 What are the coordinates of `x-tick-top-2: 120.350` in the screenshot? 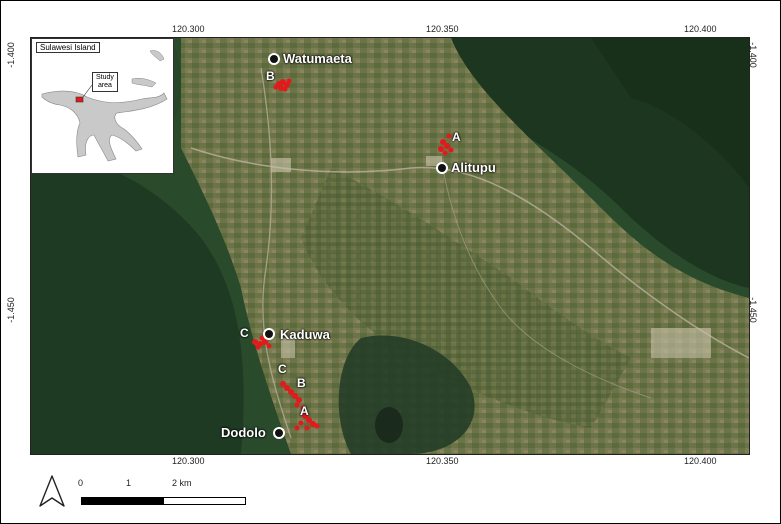 It's located at (442, 29).